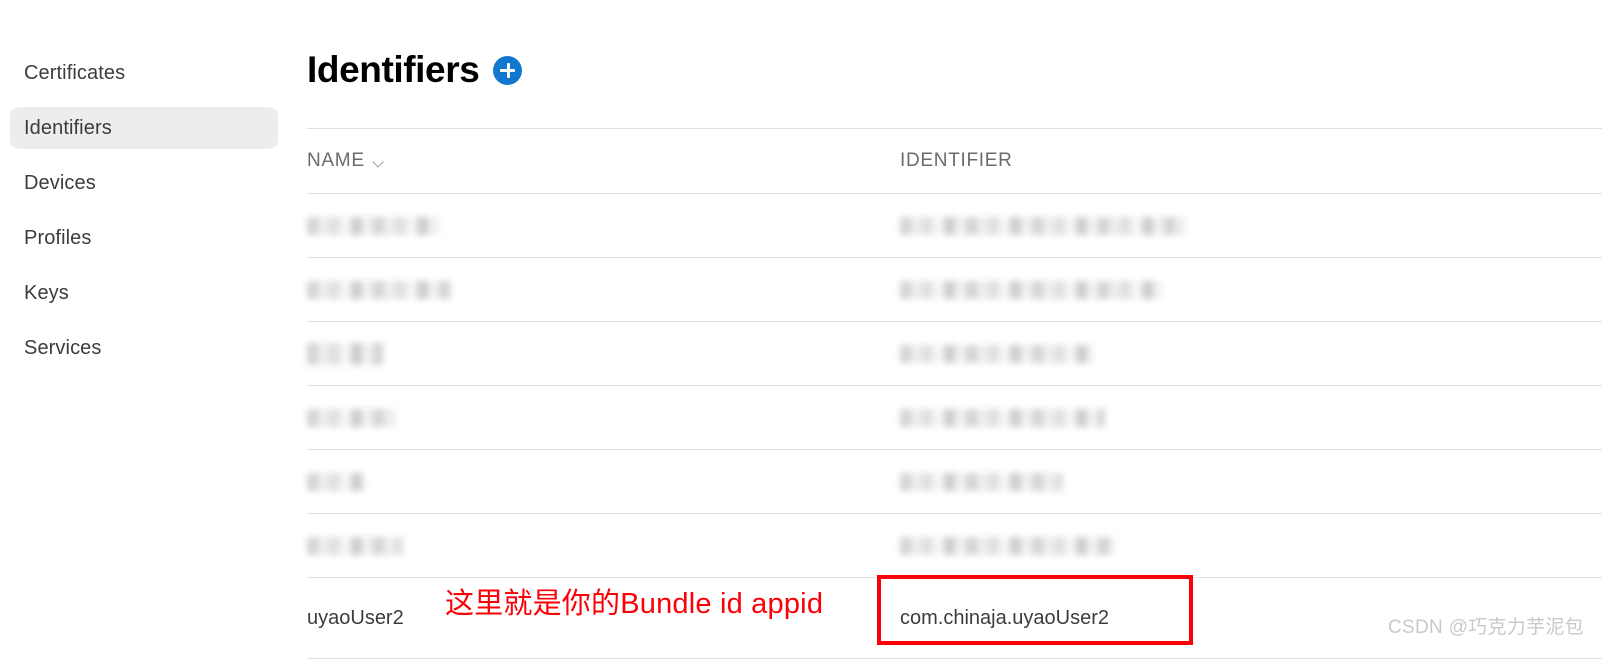  What do you see at coordinates (355, 617) in the screenshot?
I see `identifier-name-value: uyaoUser2` at bounding box center [355, 617].